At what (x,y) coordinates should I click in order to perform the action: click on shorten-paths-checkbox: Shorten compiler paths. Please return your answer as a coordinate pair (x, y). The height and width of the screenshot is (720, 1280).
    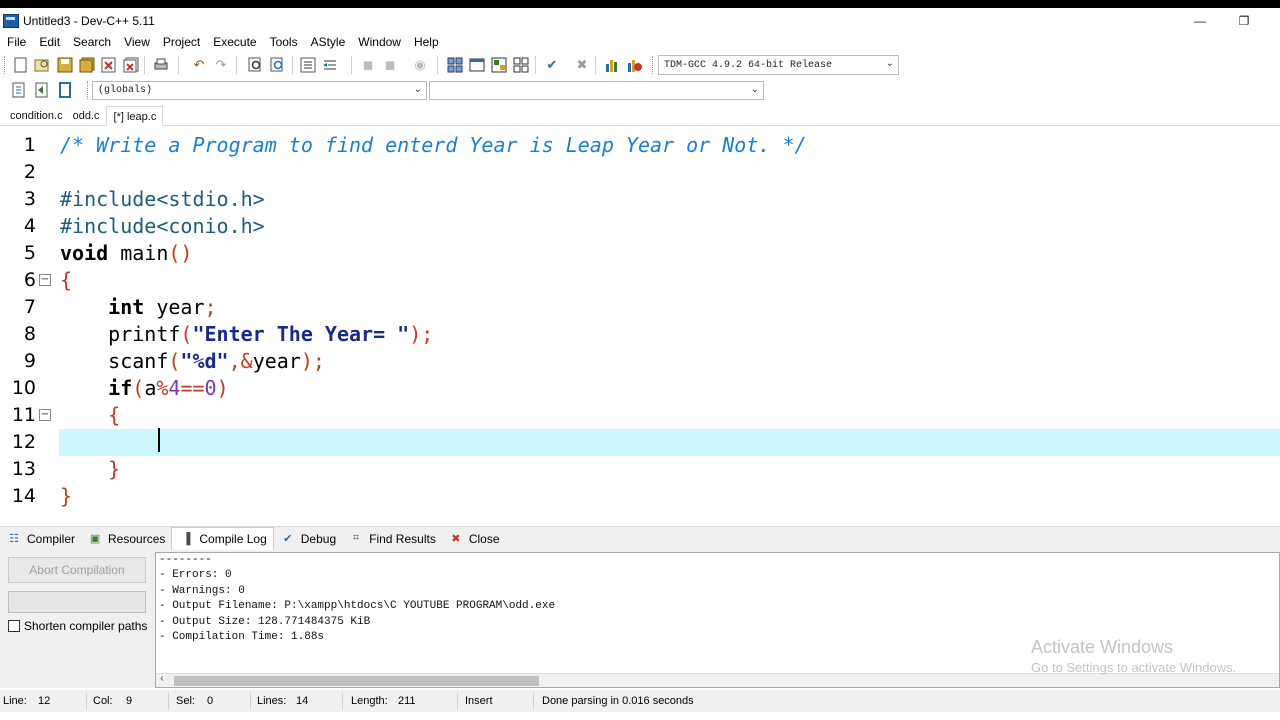
    Looking at the image, I should click on (77, 626).